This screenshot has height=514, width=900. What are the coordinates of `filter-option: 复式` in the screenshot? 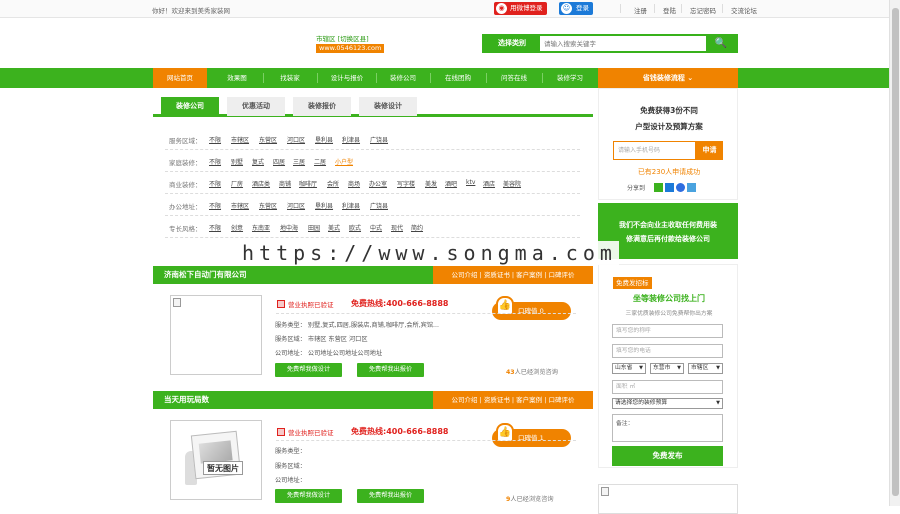 It's located at (258, 161).